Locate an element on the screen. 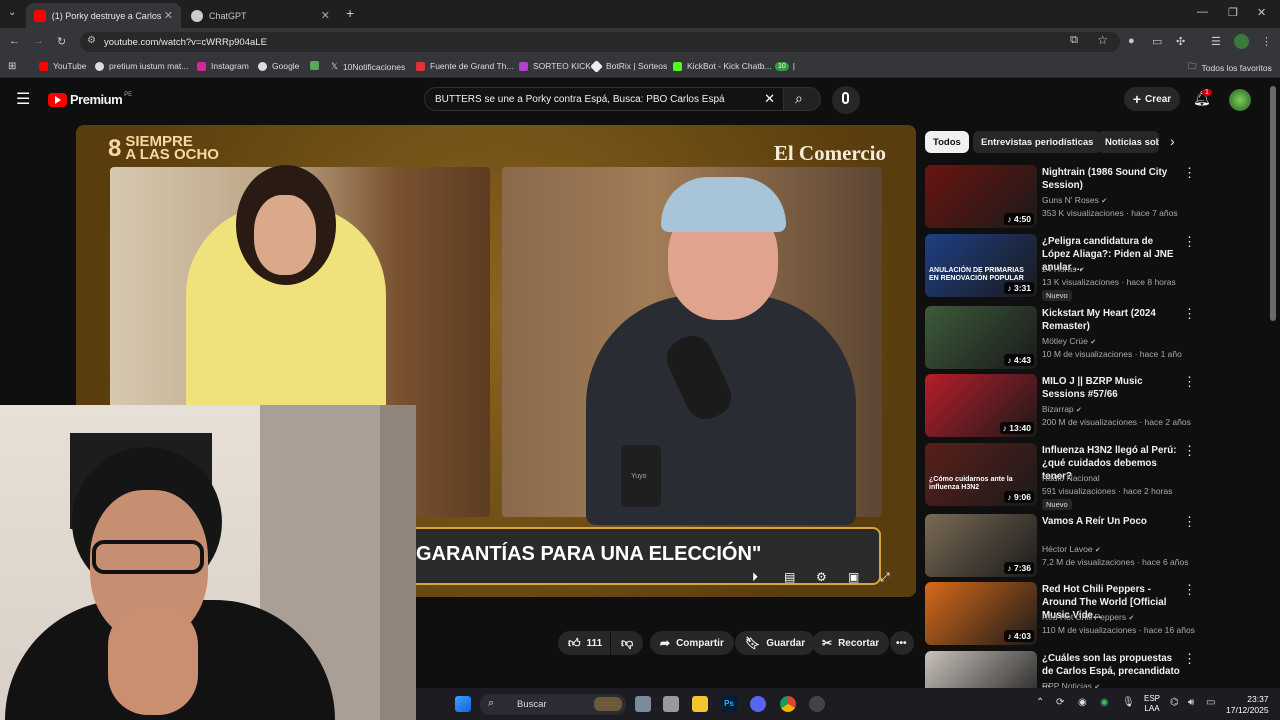 The width and height of the screenshot is (1280, 720). window-close-icon: ✕ is located at coordinates (1261, 12).